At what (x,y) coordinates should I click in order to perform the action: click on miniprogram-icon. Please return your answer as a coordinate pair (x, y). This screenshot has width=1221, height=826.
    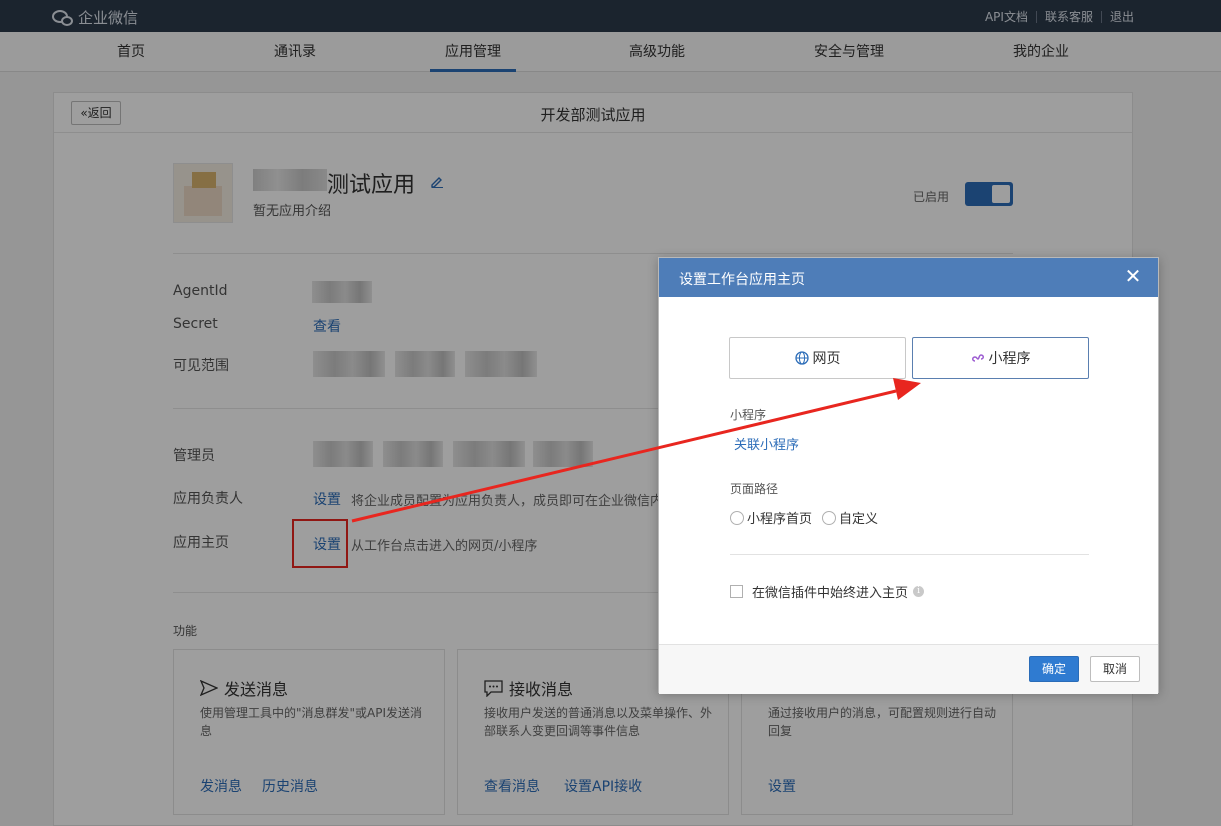
    Looking at the image, I should click on (977, 358).